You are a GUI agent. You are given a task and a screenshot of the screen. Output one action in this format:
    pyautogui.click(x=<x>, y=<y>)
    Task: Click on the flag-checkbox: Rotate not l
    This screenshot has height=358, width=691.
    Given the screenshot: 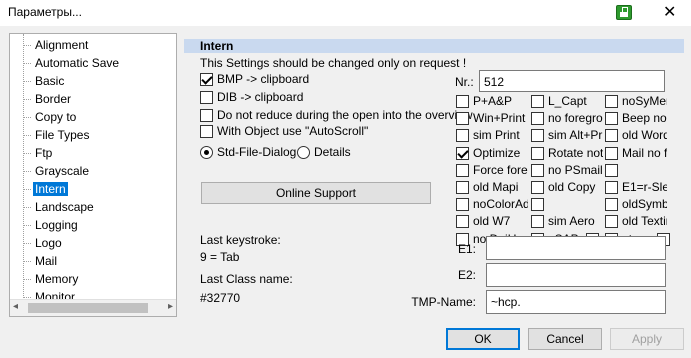 What is the action you would take?
    pyautogui.click(x=567, y=153)
    